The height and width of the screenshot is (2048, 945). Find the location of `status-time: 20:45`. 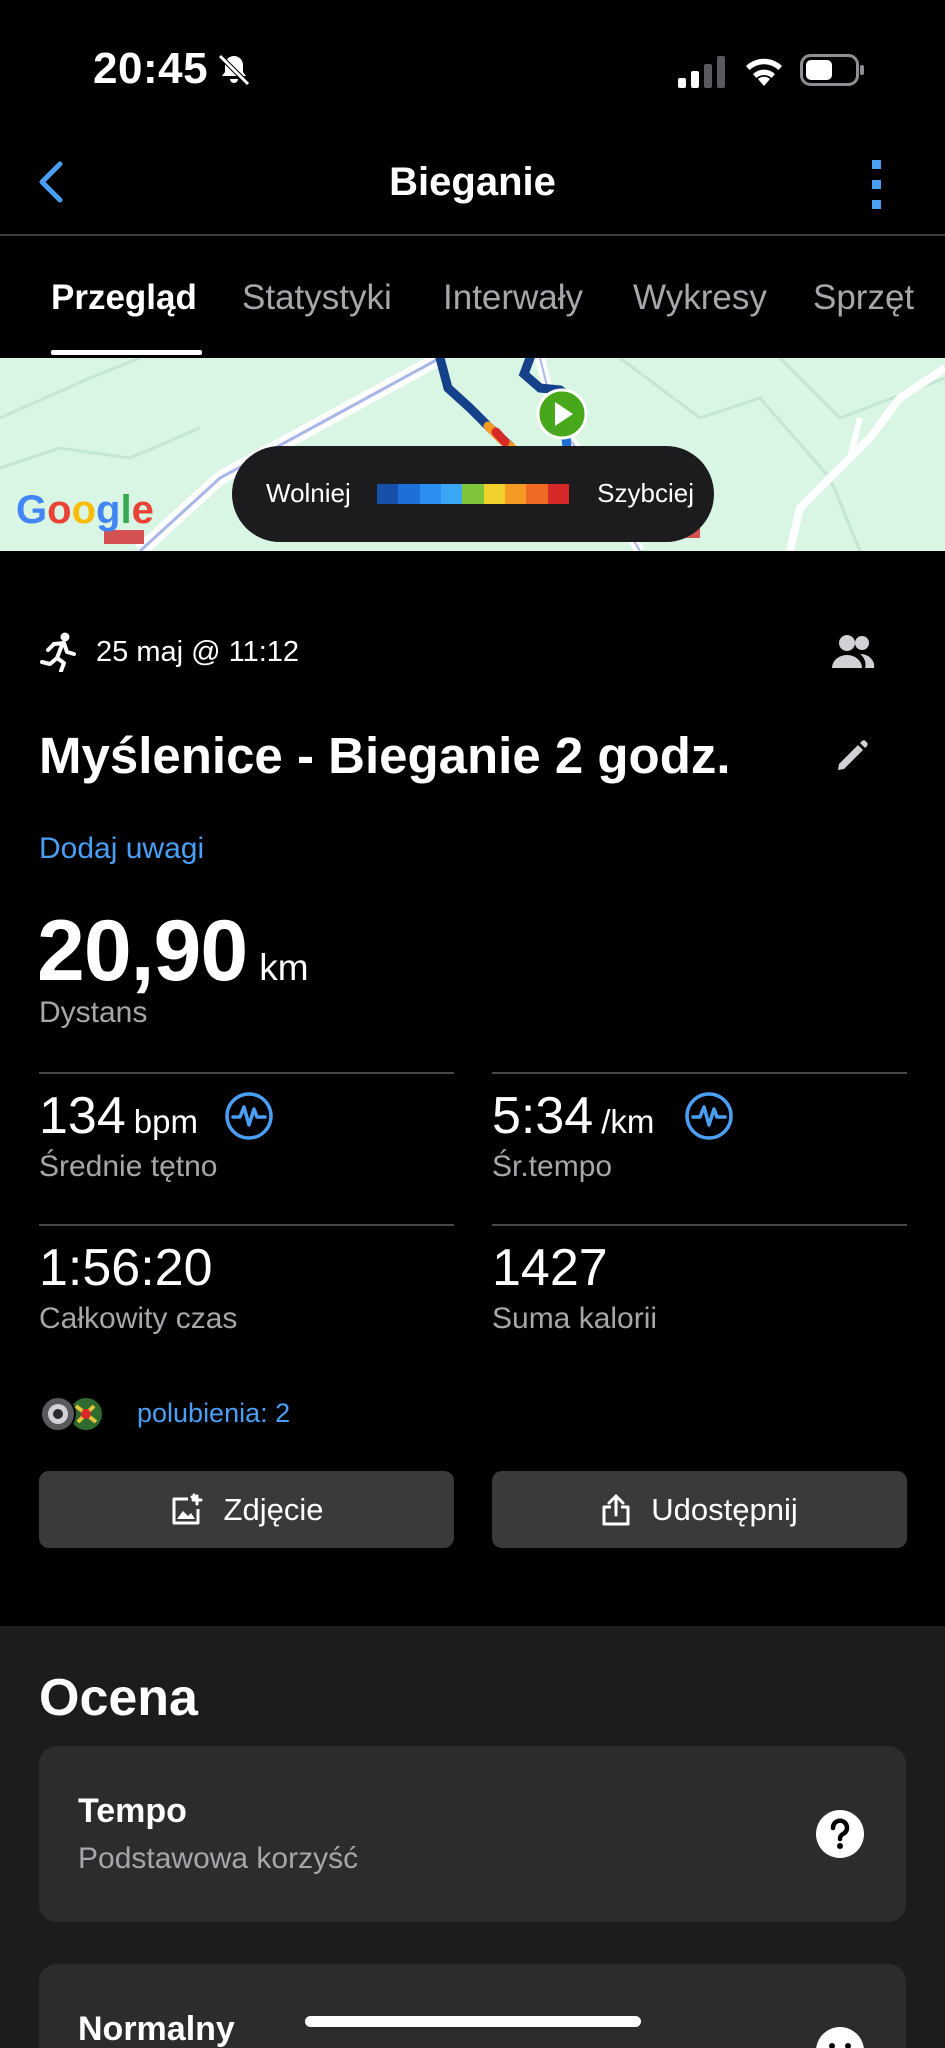

status-time: 20:45 is located at coordinates (151, 68).